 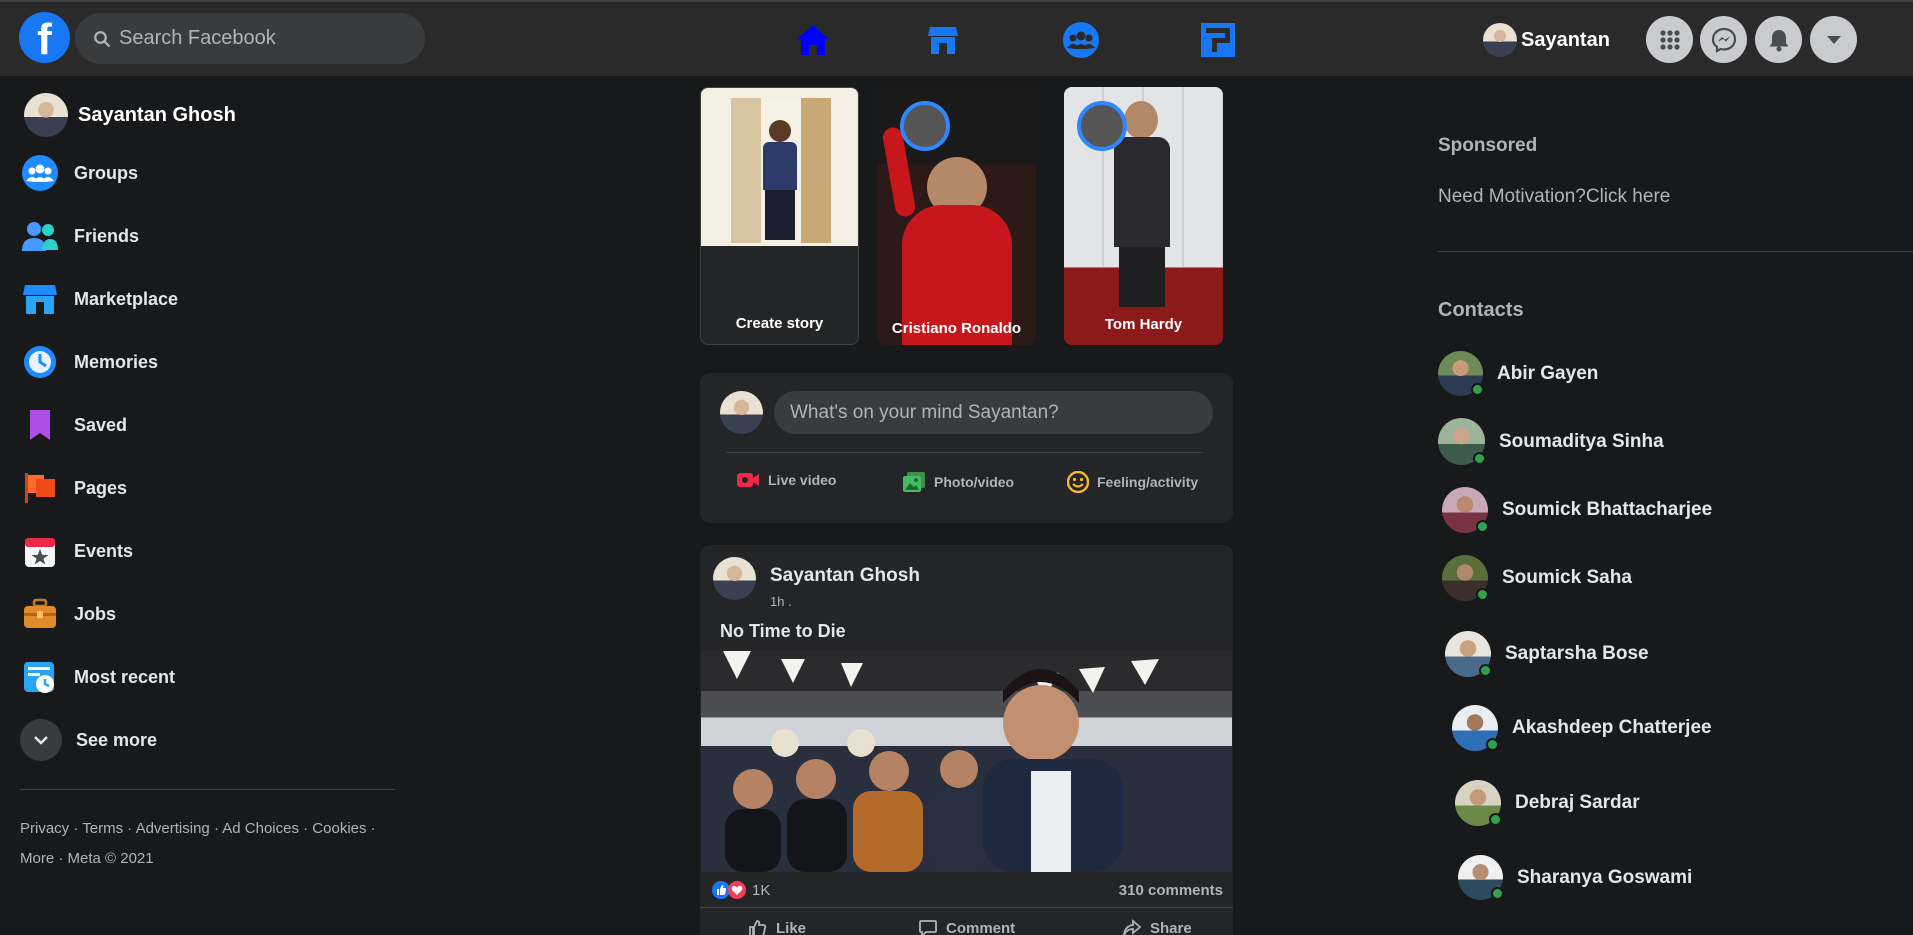 I want to click on action-label: Share, so click(x=1171, y=927).